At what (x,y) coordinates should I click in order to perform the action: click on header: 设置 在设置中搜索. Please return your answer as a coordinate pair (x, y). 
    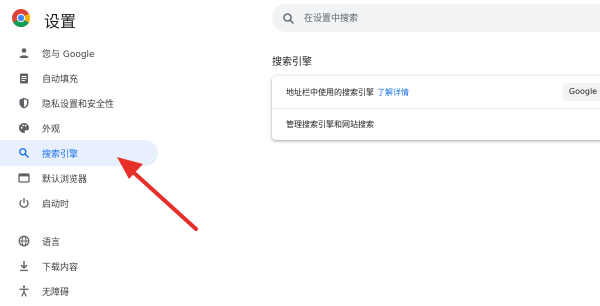
    Looking at the image, I should click on (300, 20).